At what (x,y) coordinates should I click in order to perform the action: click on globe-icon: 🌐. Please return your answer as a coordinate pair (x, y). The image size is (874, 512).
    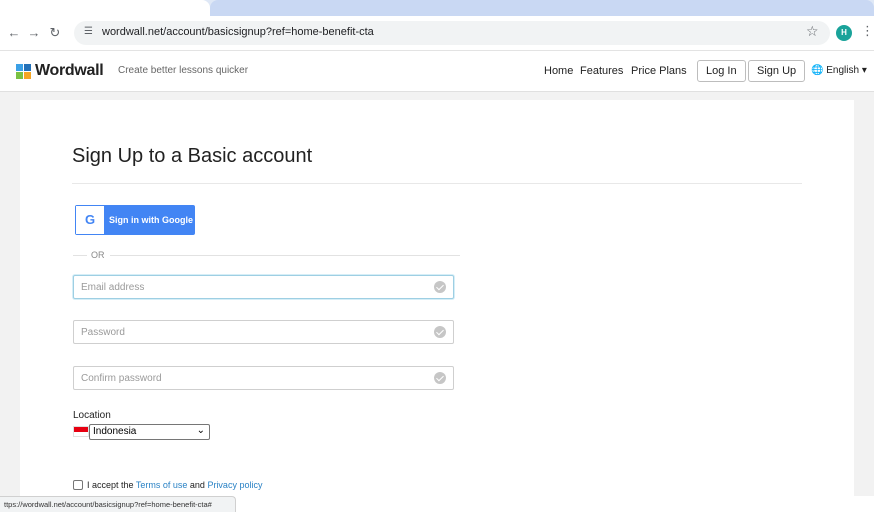
    Looking at the image, I should click on (817, 70).